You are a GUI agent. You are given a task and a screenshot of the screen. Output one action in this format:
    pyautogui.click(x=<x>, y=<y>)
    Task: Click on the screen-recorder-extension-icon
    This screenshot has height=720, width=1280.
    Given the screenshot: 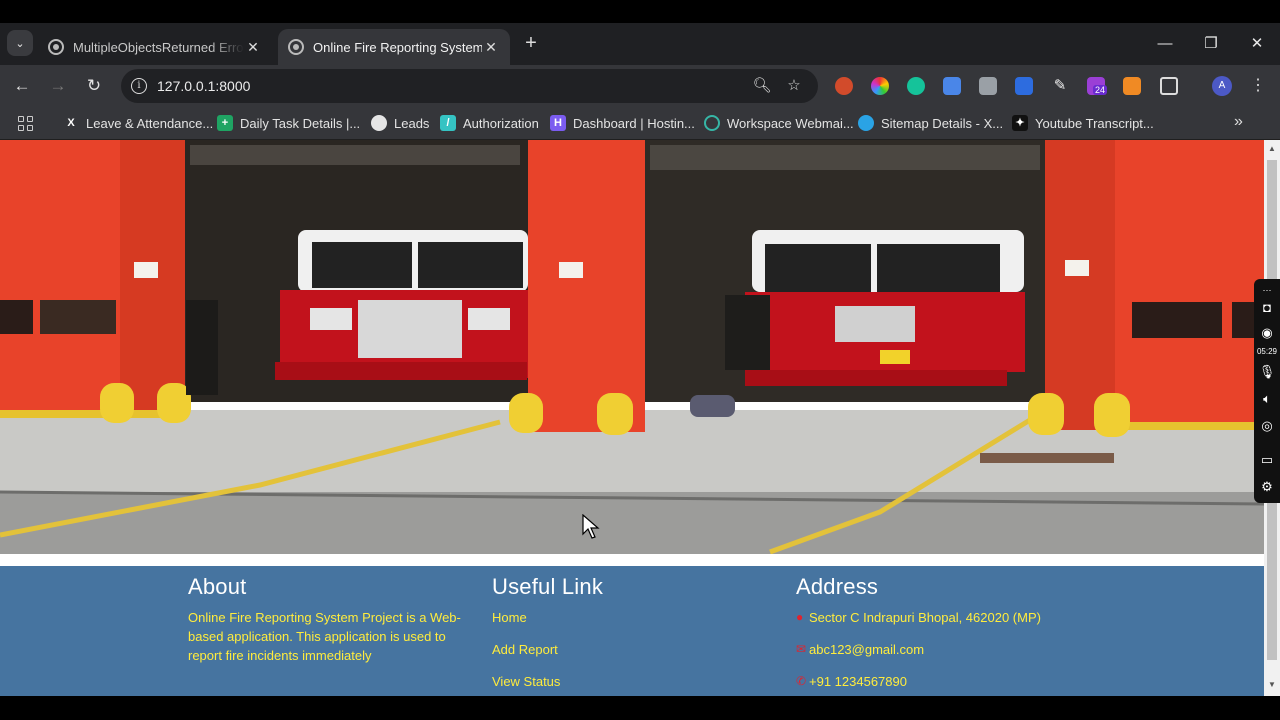 What is the action you would take?
    pyautogui.click(x=1024, y=86)
    